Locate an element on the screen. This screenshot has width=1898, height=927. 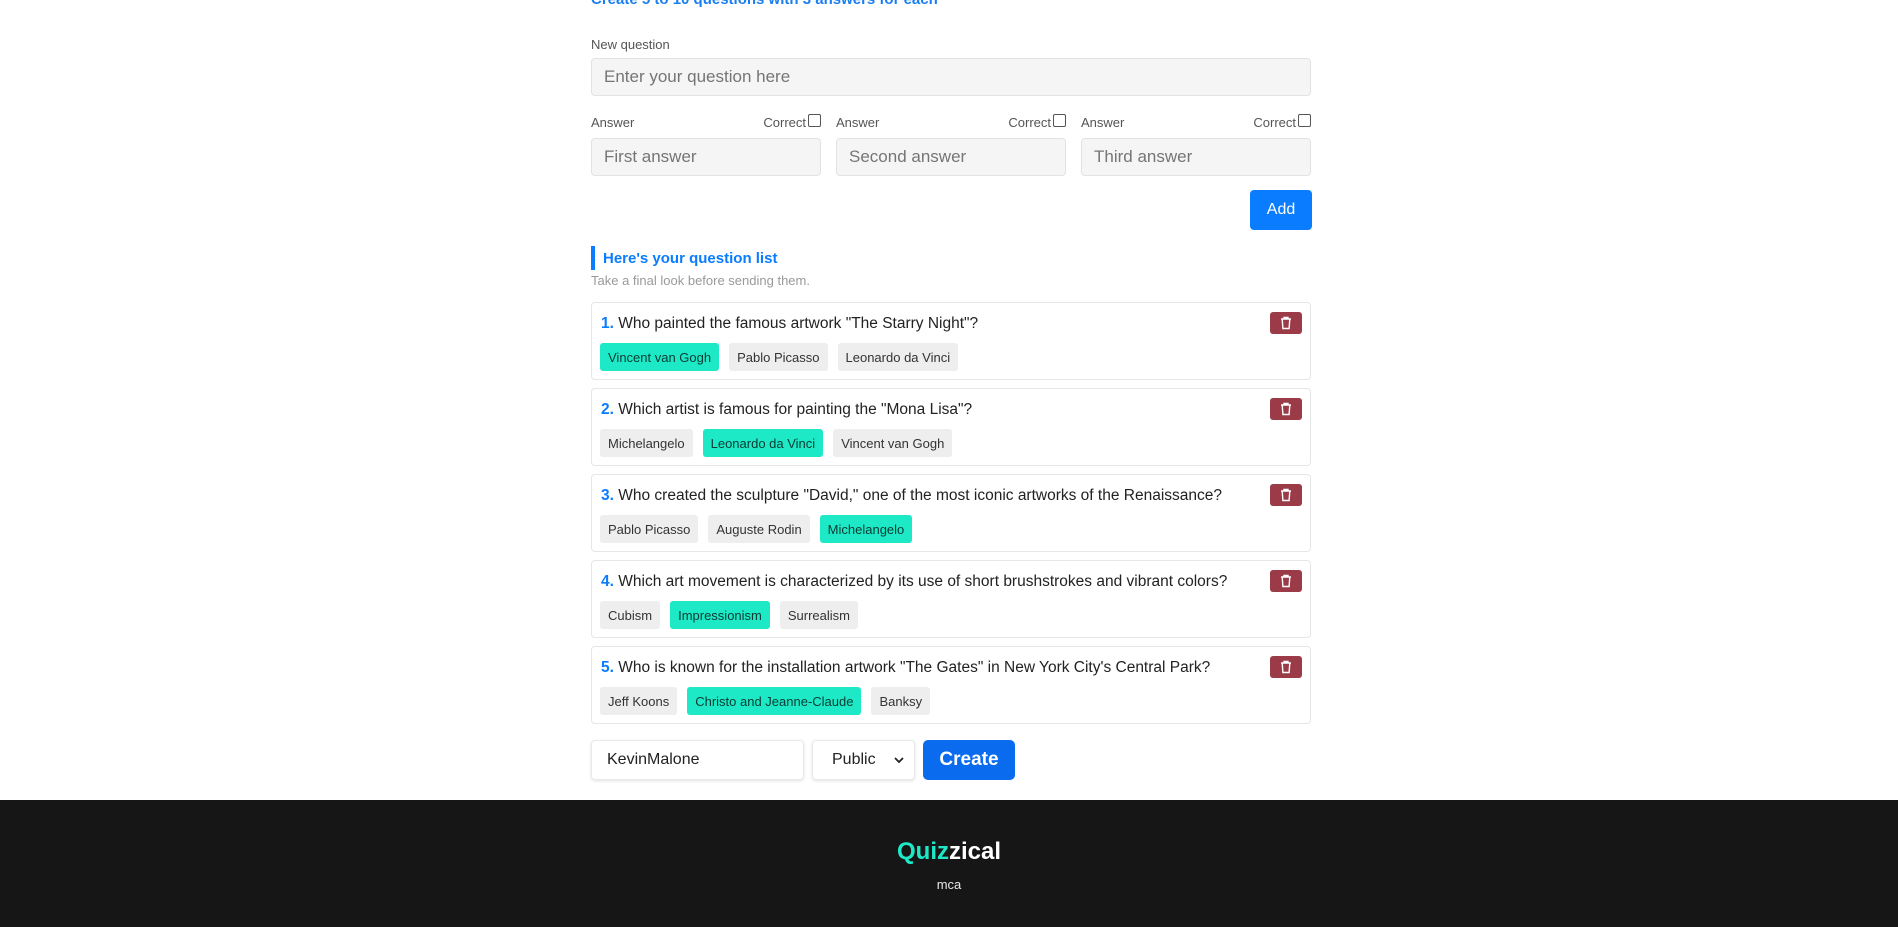
answer-field-2: Answer Correct is located at coordinates (951, 144).